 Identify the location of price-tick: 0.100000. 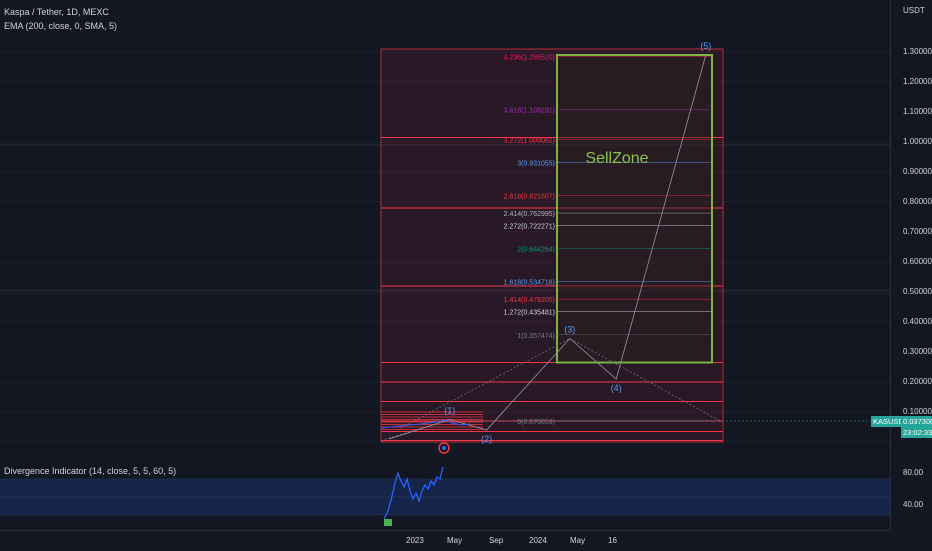
(917, 411).